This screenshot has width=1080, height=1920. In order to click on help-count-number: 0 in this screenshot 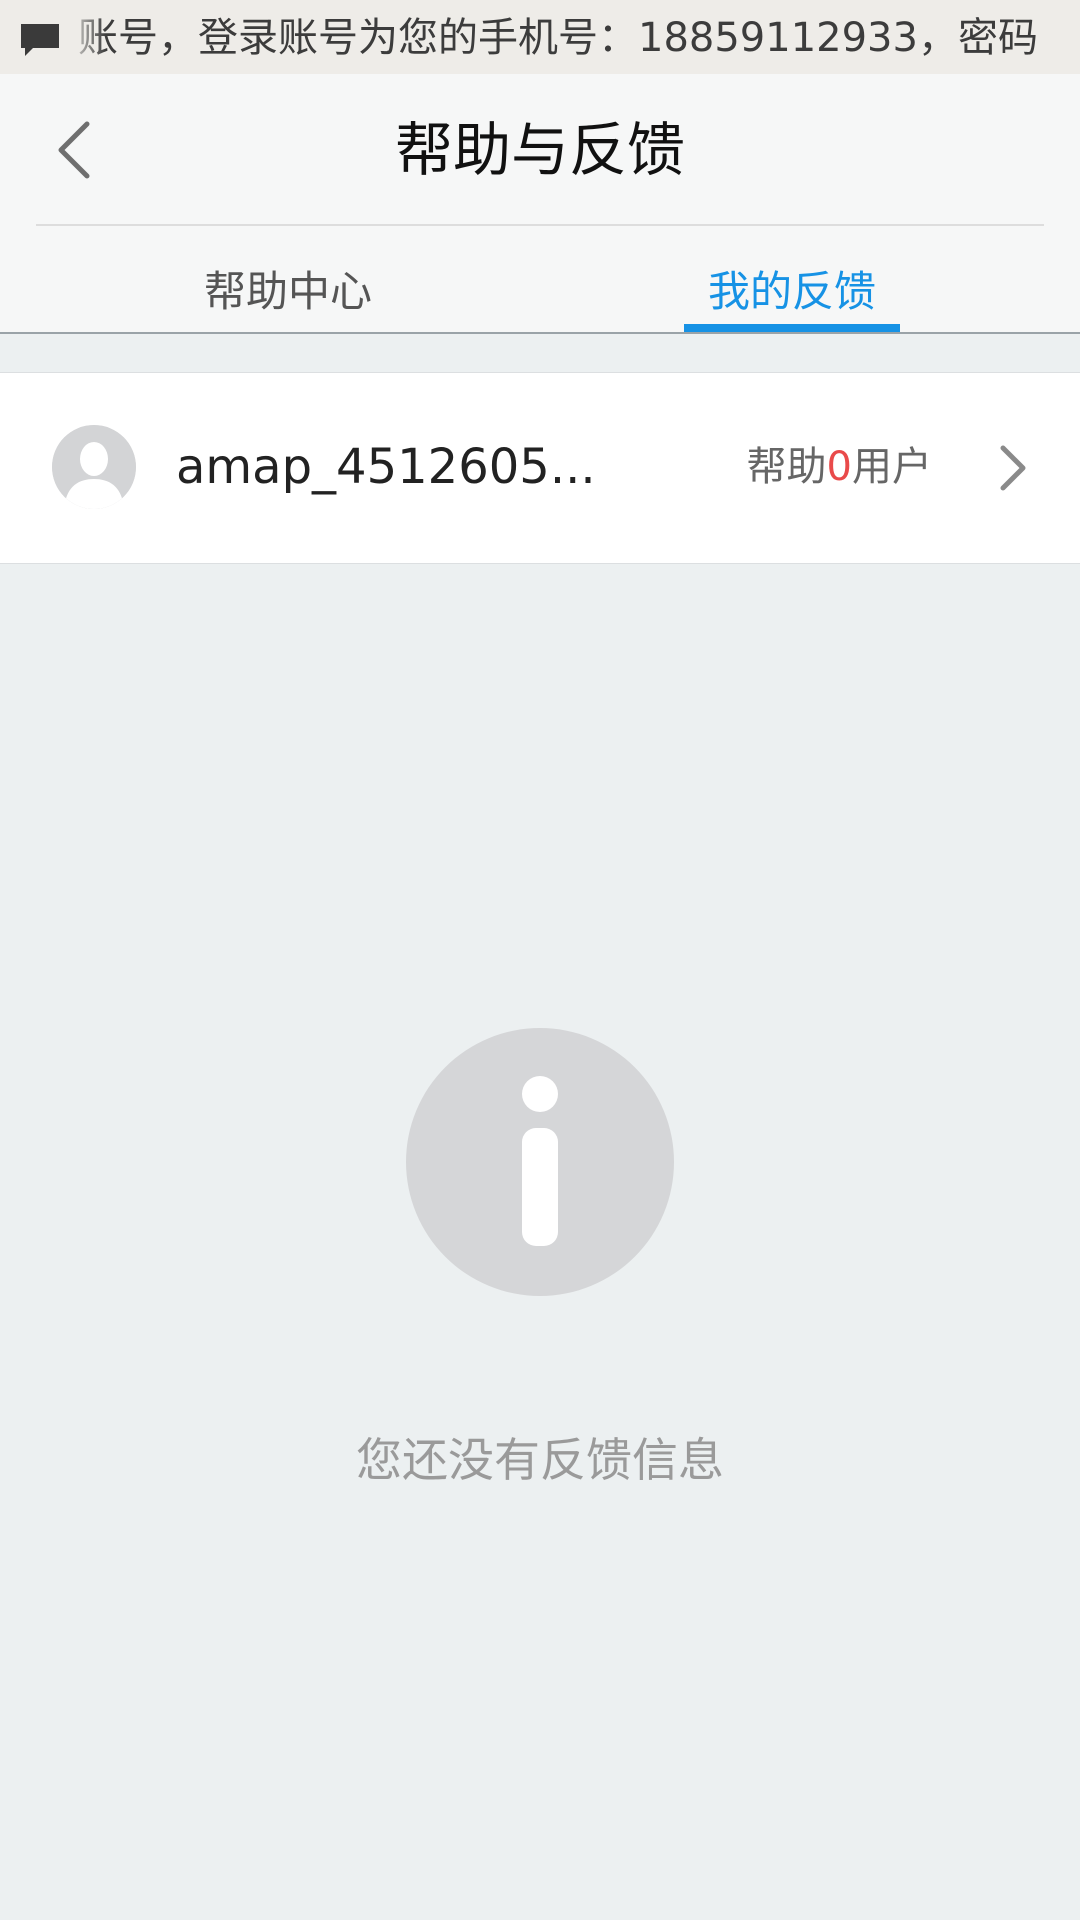, I will do `click(839, 467)`.